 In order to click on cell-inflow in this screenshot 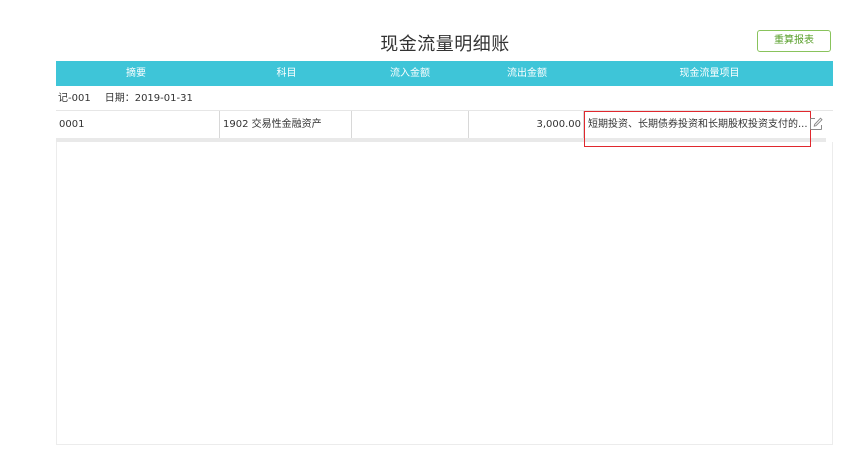, I will do `click(410, 124)`.